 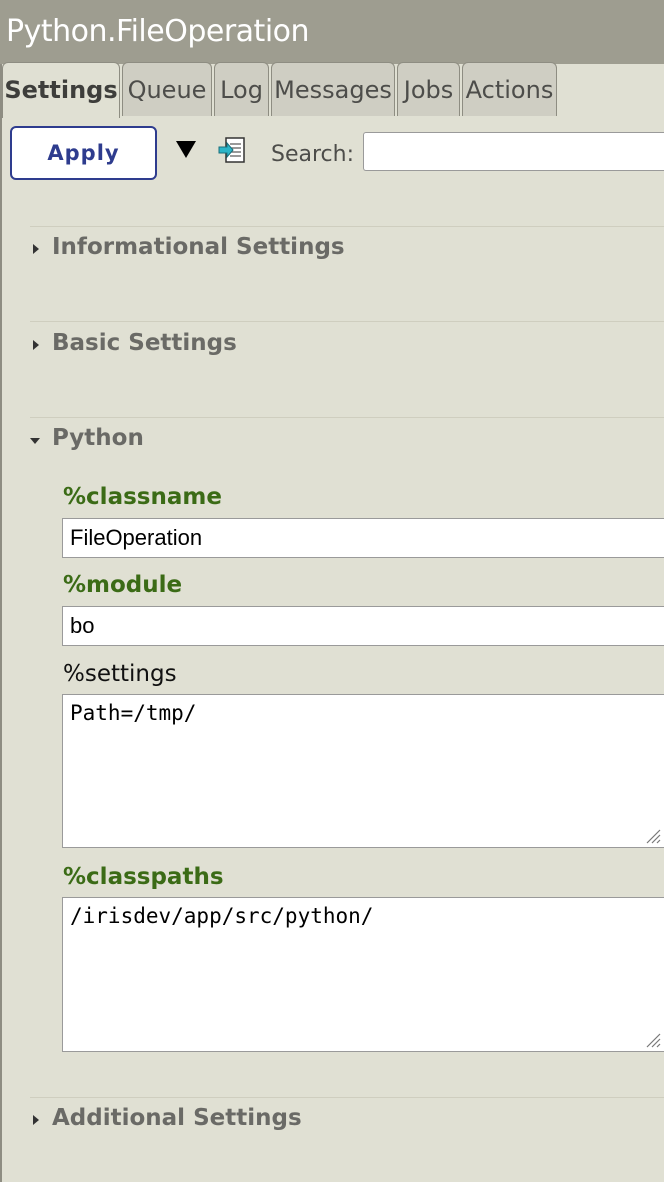 I want to click on section-basic-settings: Basic Settings, so click(x=230, y=346).